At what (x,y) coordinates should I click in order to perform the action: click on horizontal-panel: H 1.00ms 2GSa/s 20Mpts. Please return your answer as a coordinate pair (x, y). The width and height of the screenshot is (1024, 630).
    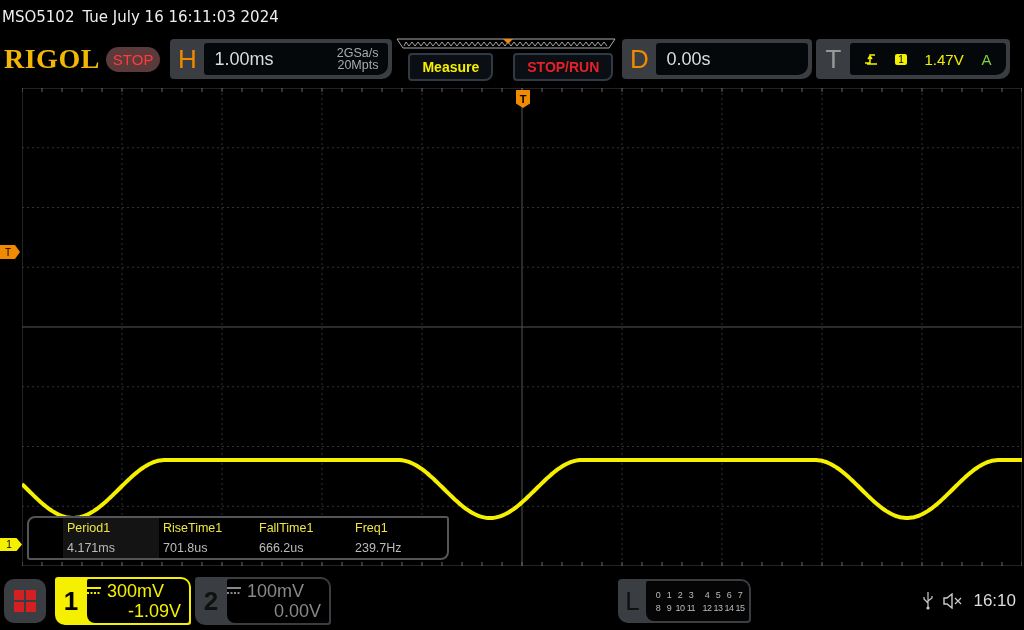
    Looking at the image, I should click on (281, 59).